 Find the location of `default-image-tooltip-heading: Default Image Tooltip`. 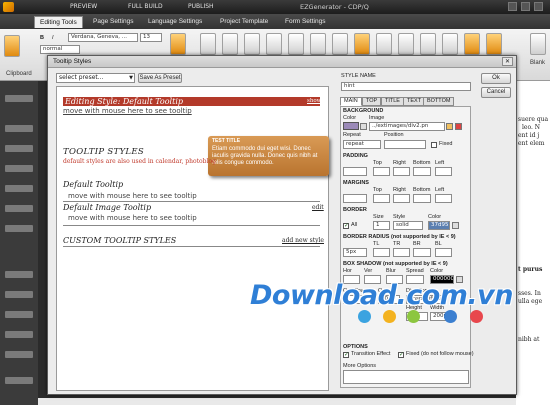

default-image-tooltip-heading: Default Image Tooltip is located at coordinates (107, 207).